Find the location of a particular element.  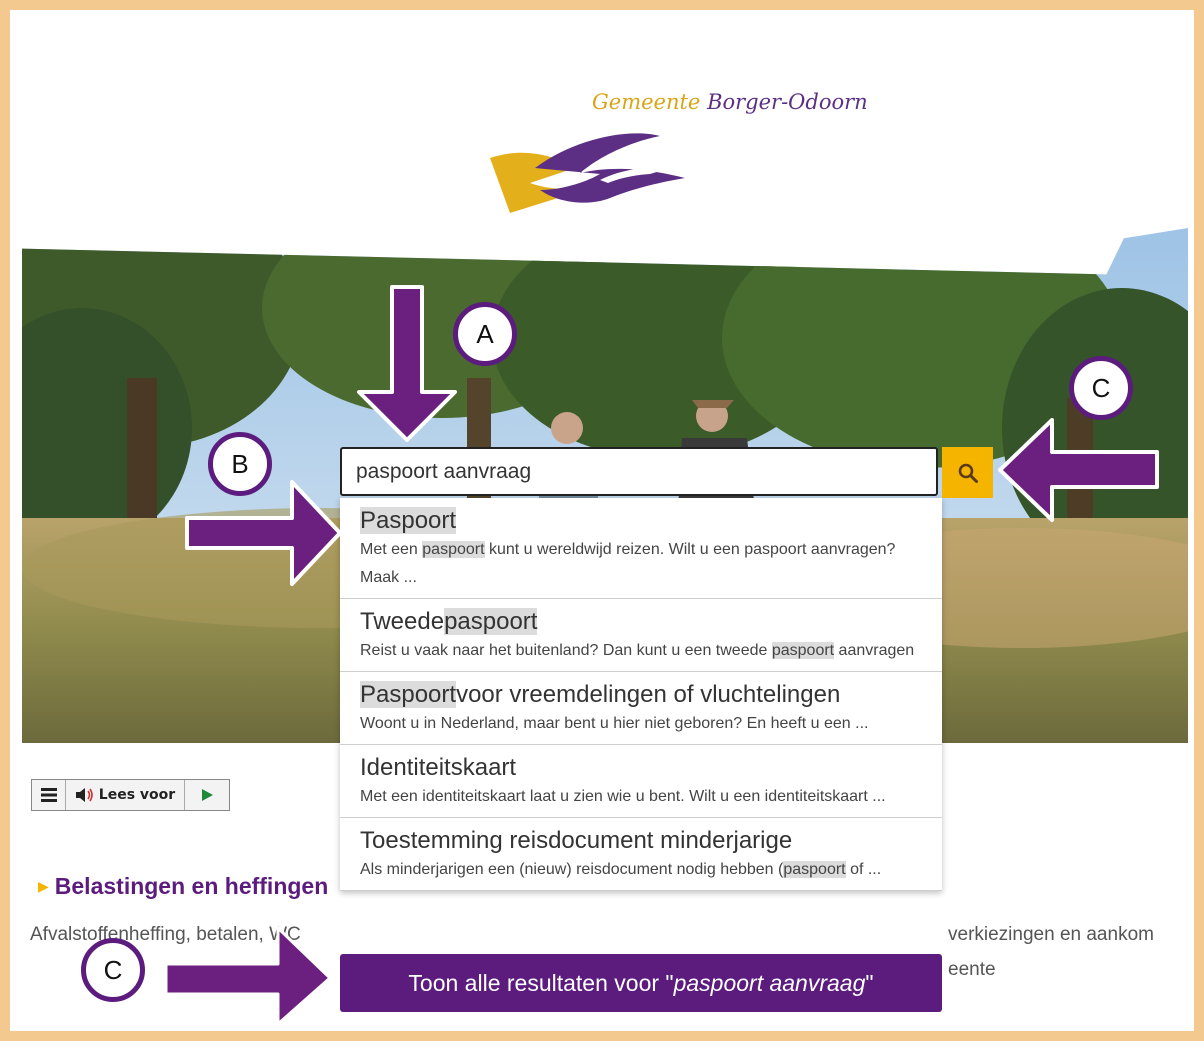

annotation-marker-a: A is located at coordinates (485, 334).